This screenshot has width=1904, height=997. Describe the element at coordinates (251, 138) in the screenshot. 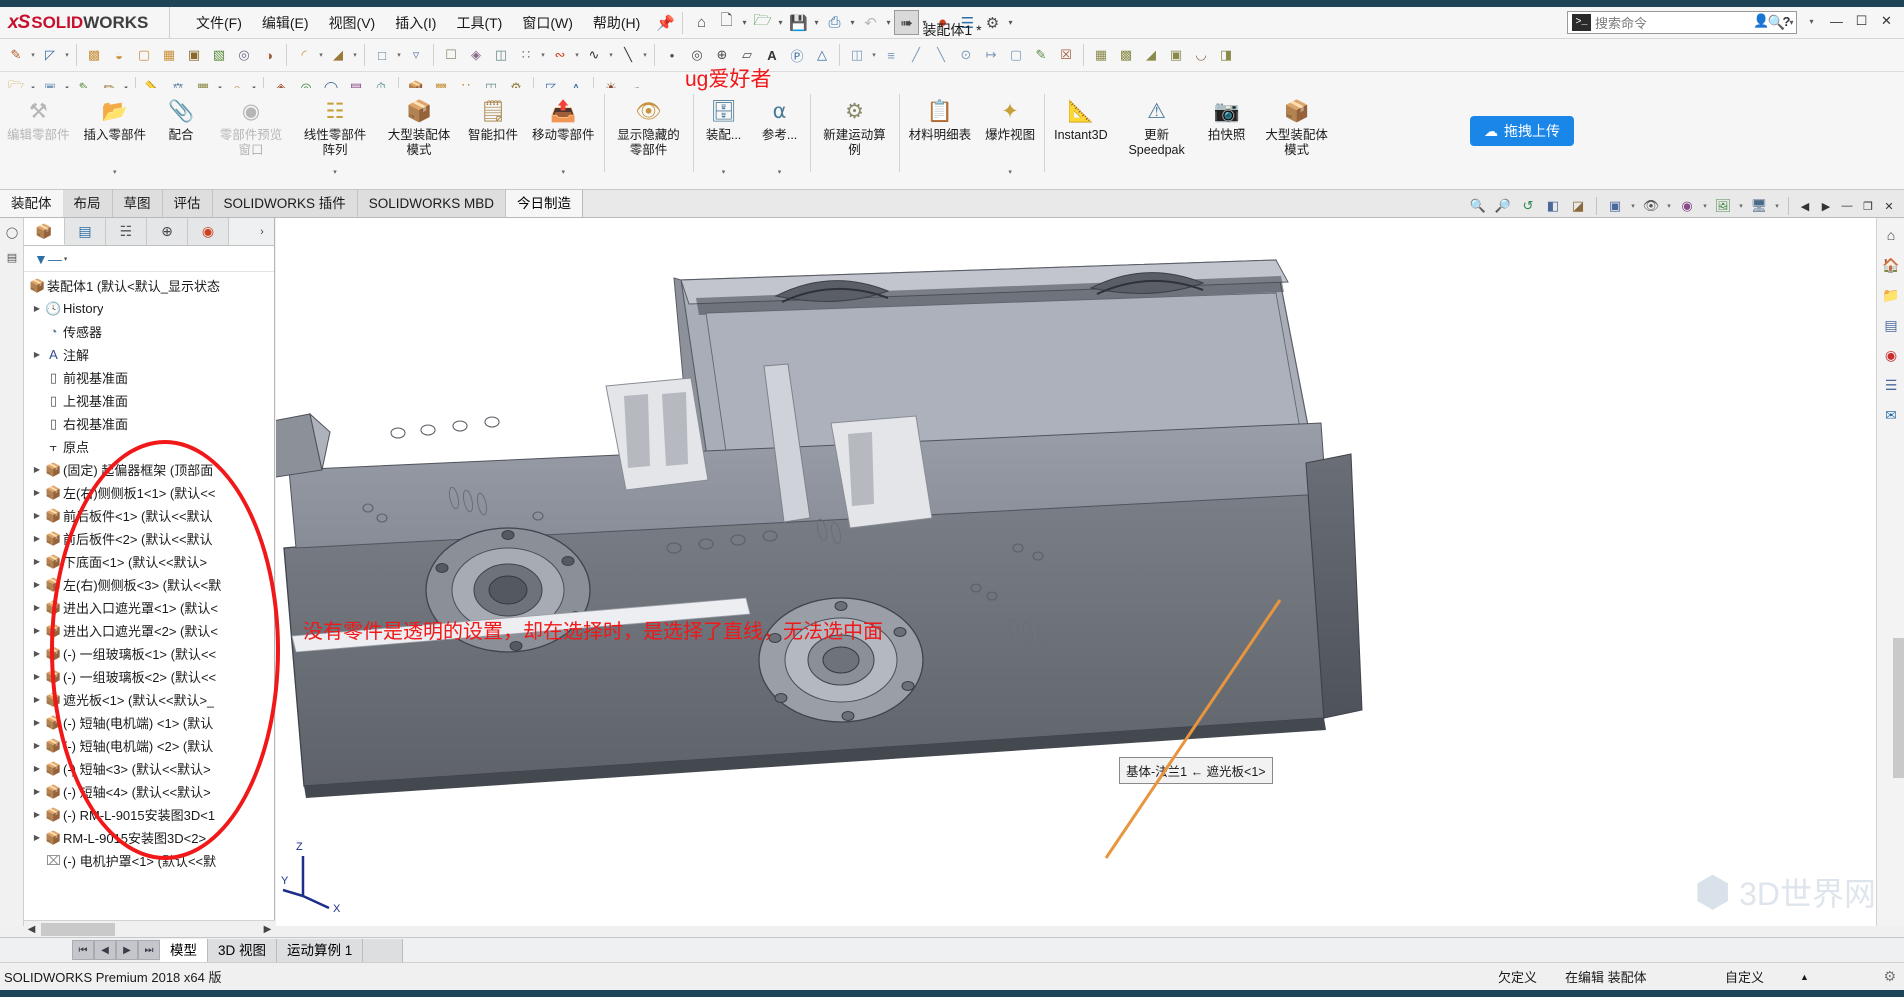

I see `ribbon-button-component-preview: ◉ 零部件预览窗口` at that location.